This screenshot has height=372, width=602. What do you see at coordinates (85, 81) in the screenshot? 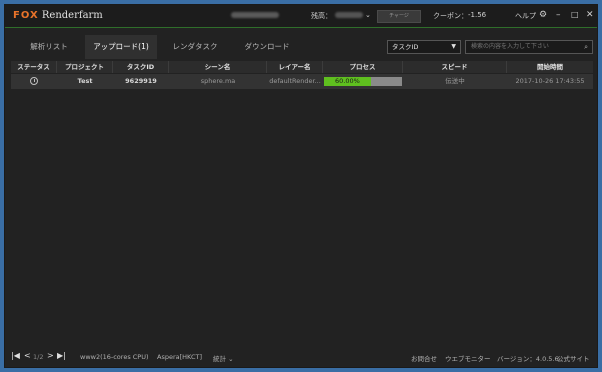
I see `row-project: Test` at bounding box center [85, 81].